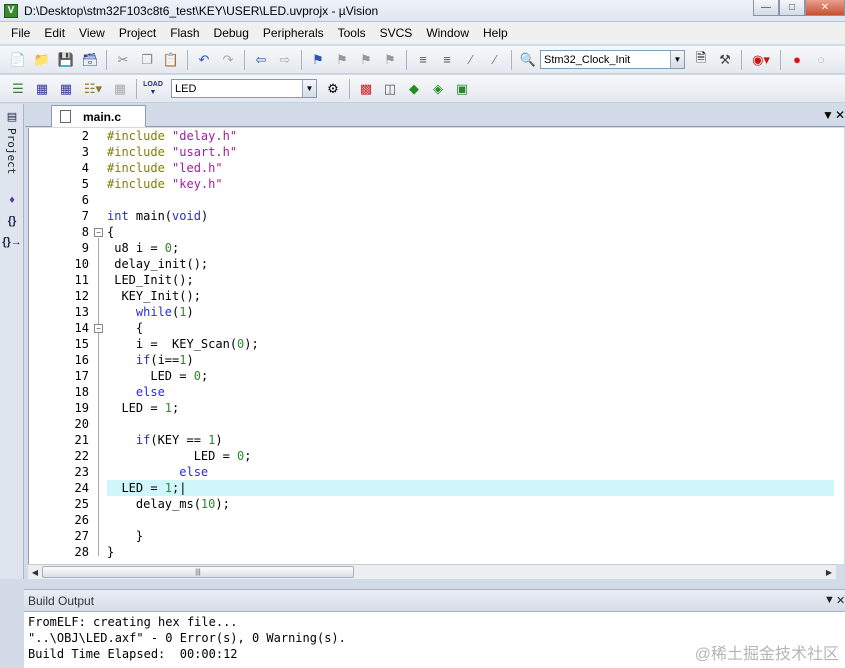 The width and height of the screenshot is (845, 668). I want to click on line-number: 5, so click(85, 184).